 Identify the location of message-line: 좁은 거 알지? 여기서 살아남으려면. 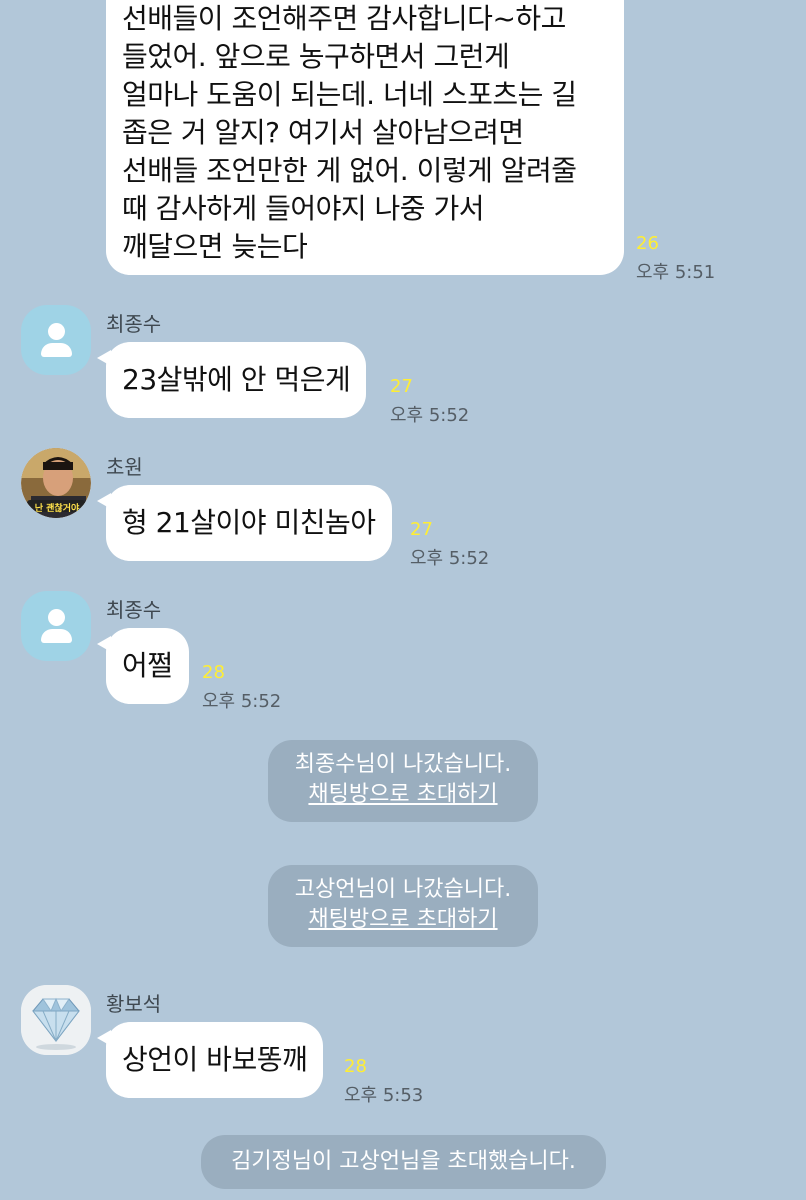
(323, 132).